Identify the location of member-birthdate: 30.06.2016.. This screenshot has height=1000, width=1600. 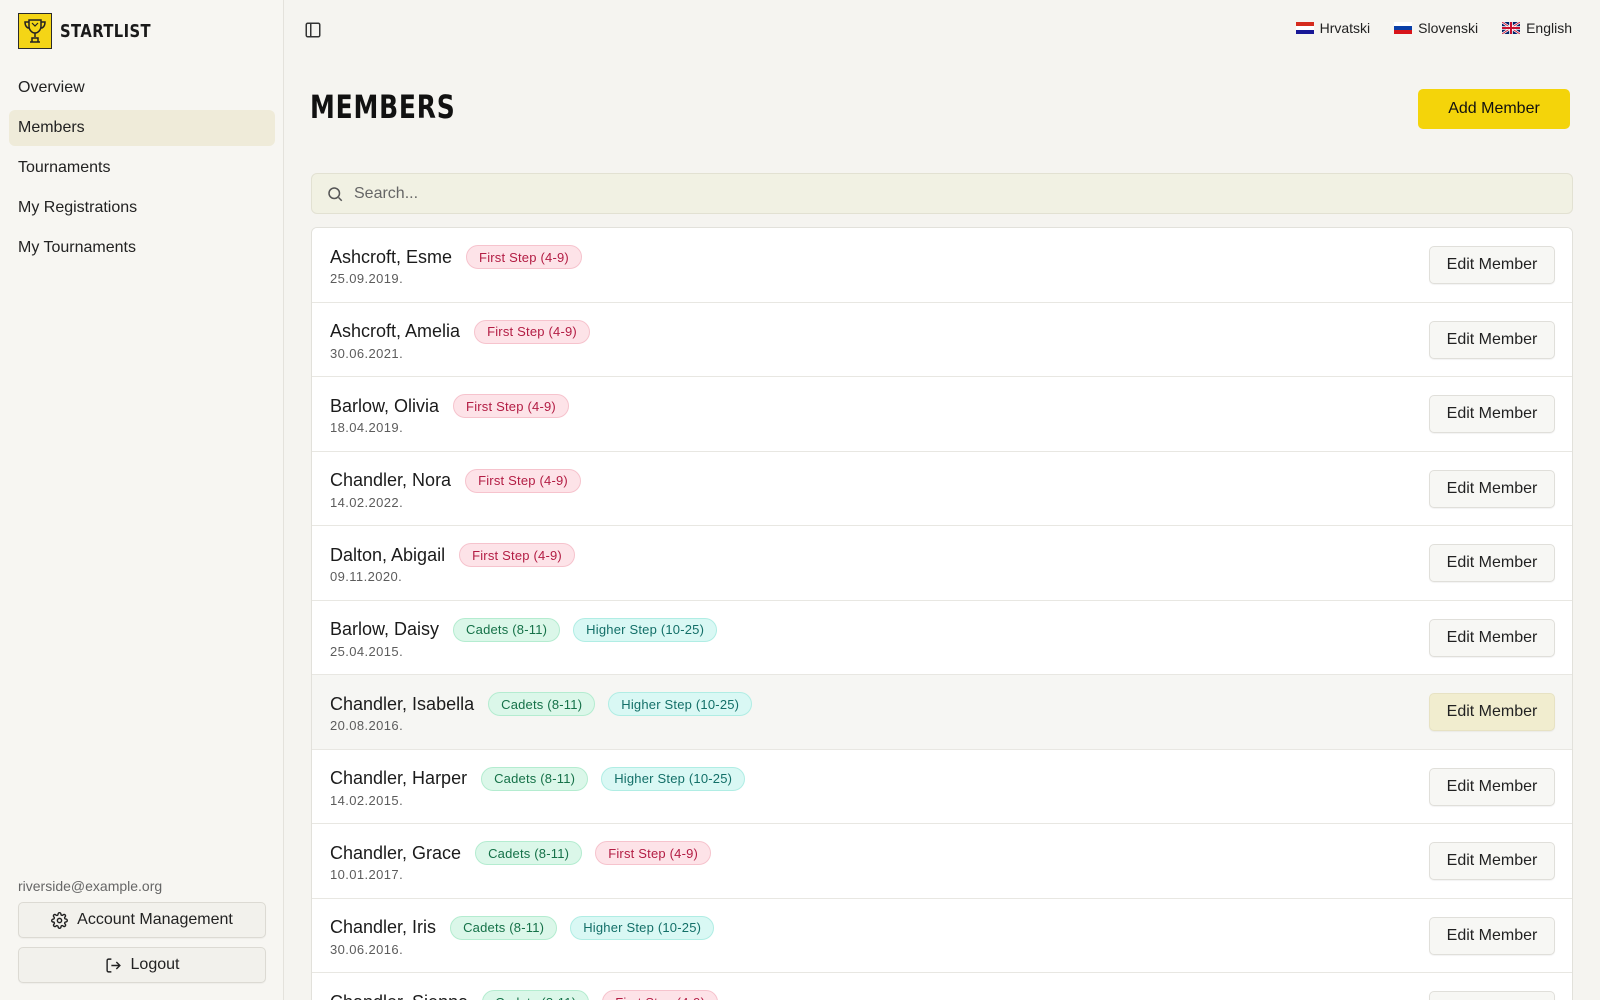
(367, 949).